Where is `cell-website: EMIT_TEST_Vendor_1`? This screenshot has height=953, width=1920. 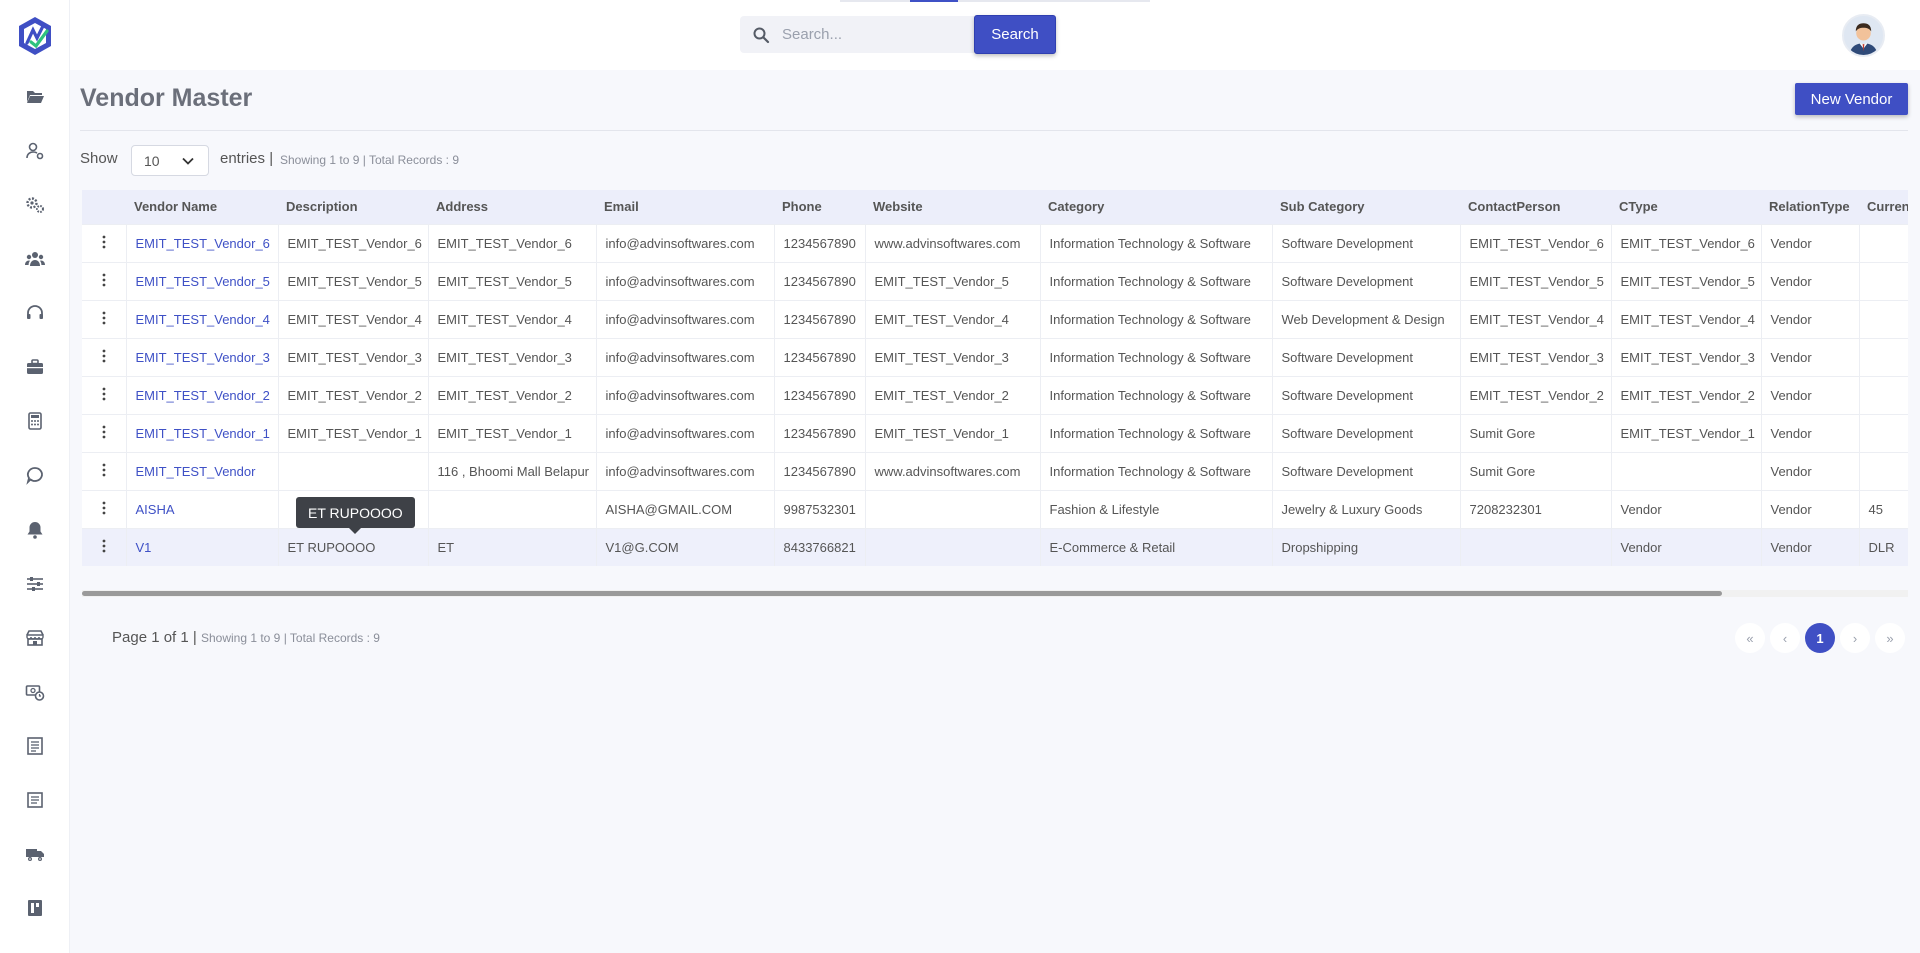
cell-website: EMIT_TEST_Vendor_1 is located at coordinates (953, 433).